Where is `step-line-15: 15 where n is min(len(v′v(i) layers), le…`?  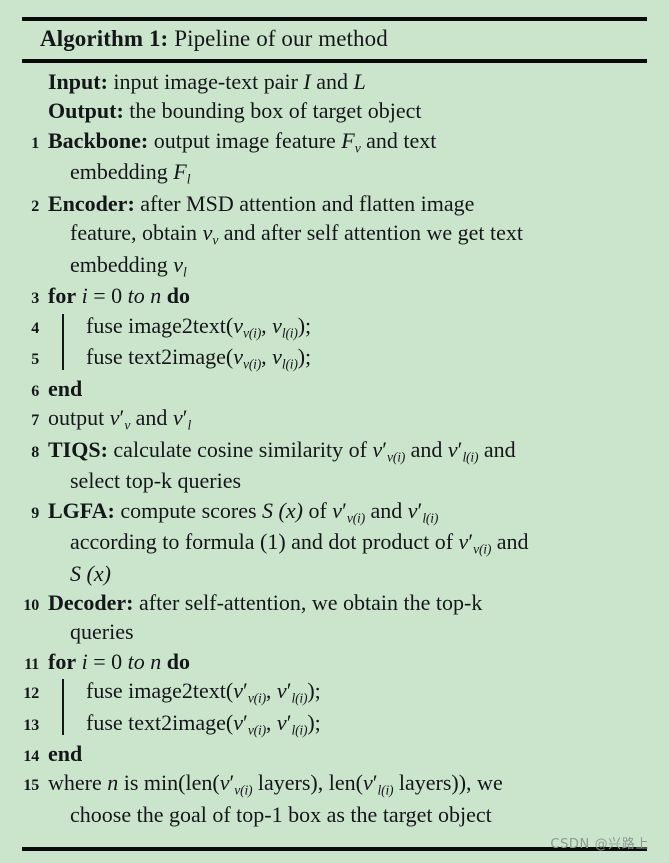
step-line-15: 15 where n is min(len(v′v(i) layers), le… is located at coordinates (334, 784).